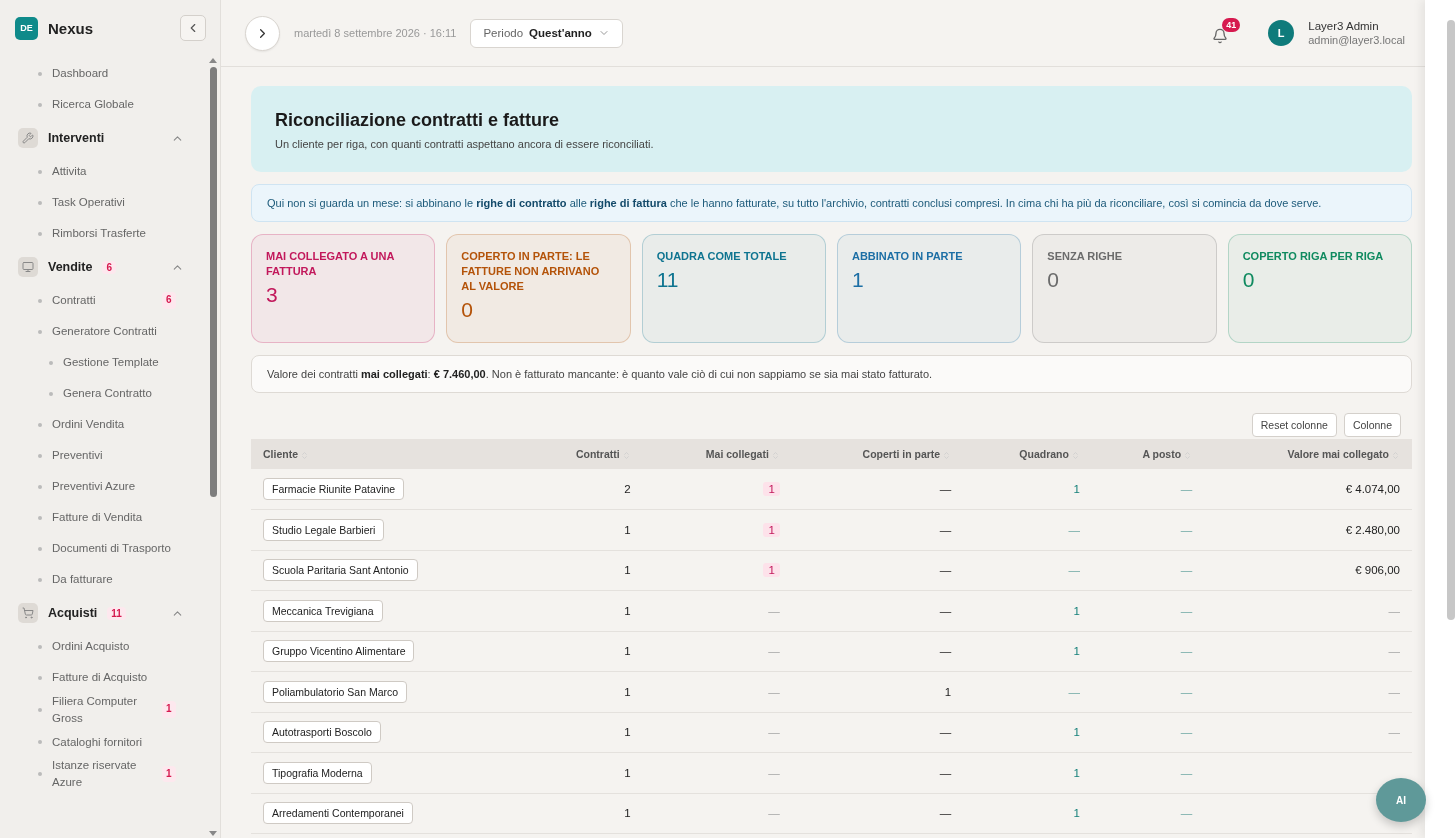 The width and height of the screenshot is (1456, 838). I want to click on sidebar-item: Dashboard, so click(112, 73).